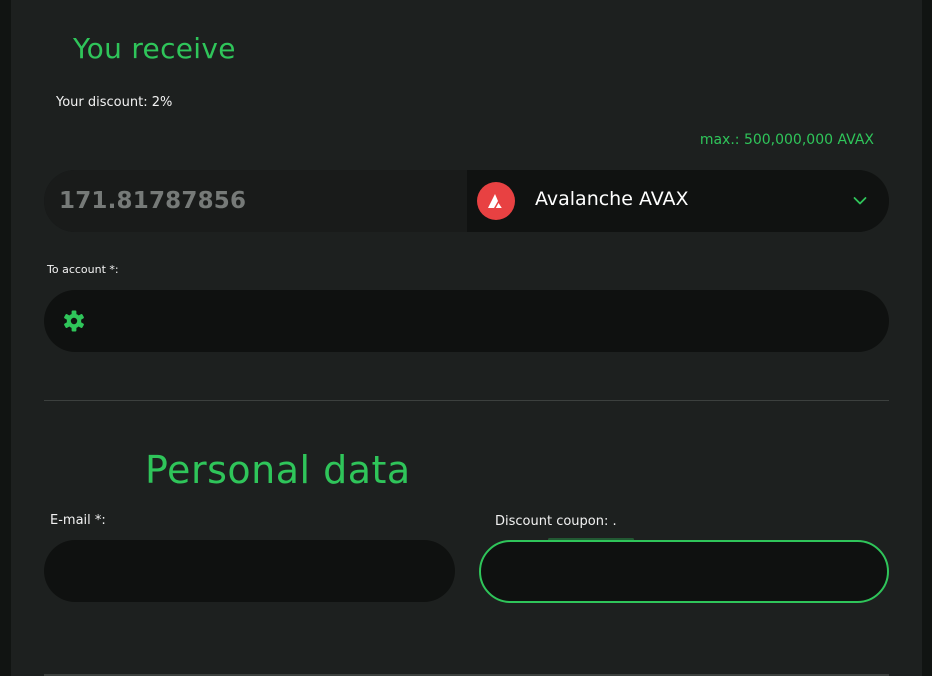 The height and width of the screenshot is (676, 932). Describe the element at coordinates (496, 201) in the screenshot. I see `avalanche-logo-icon` at that location.